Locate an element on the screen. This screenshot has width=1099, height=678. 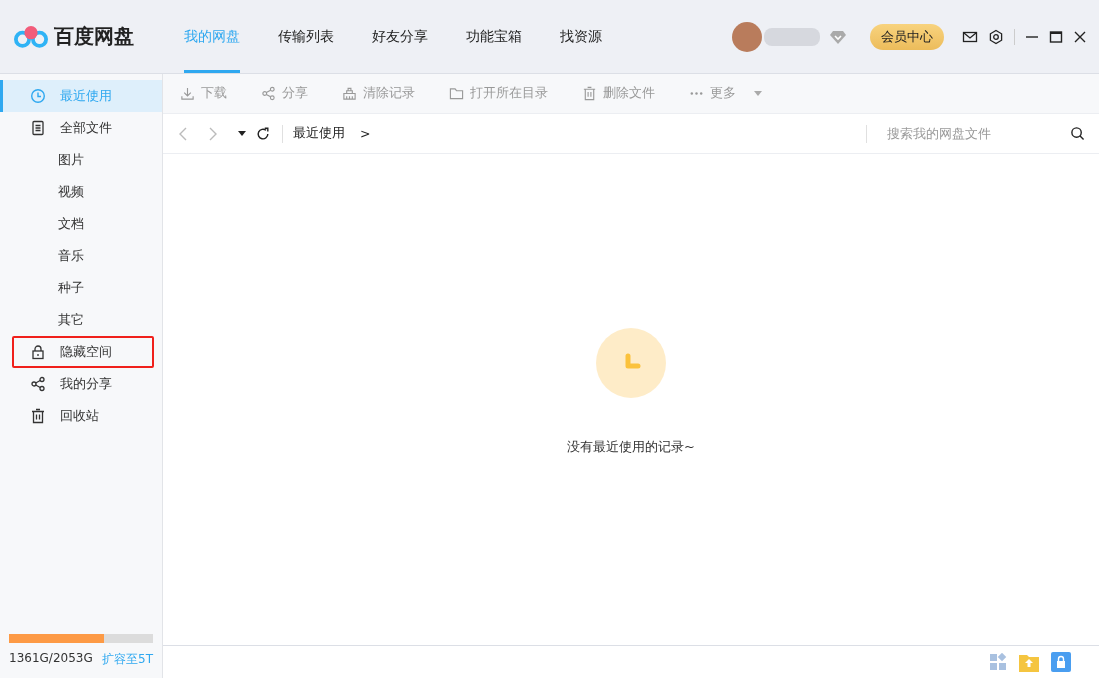
sidebar-item: 文档 is located at coordinates (81, 224).